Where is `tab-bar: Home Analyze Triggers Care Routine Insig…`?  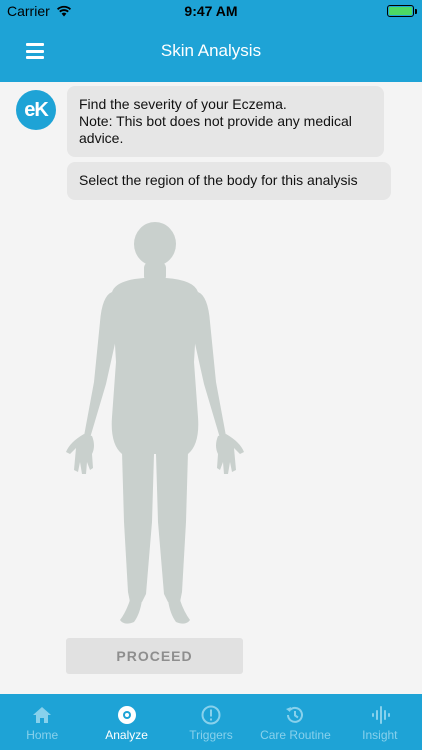
tab-bar: Home Analyze Triggers Care Routine Insig… is located at coordinates (211, 722).